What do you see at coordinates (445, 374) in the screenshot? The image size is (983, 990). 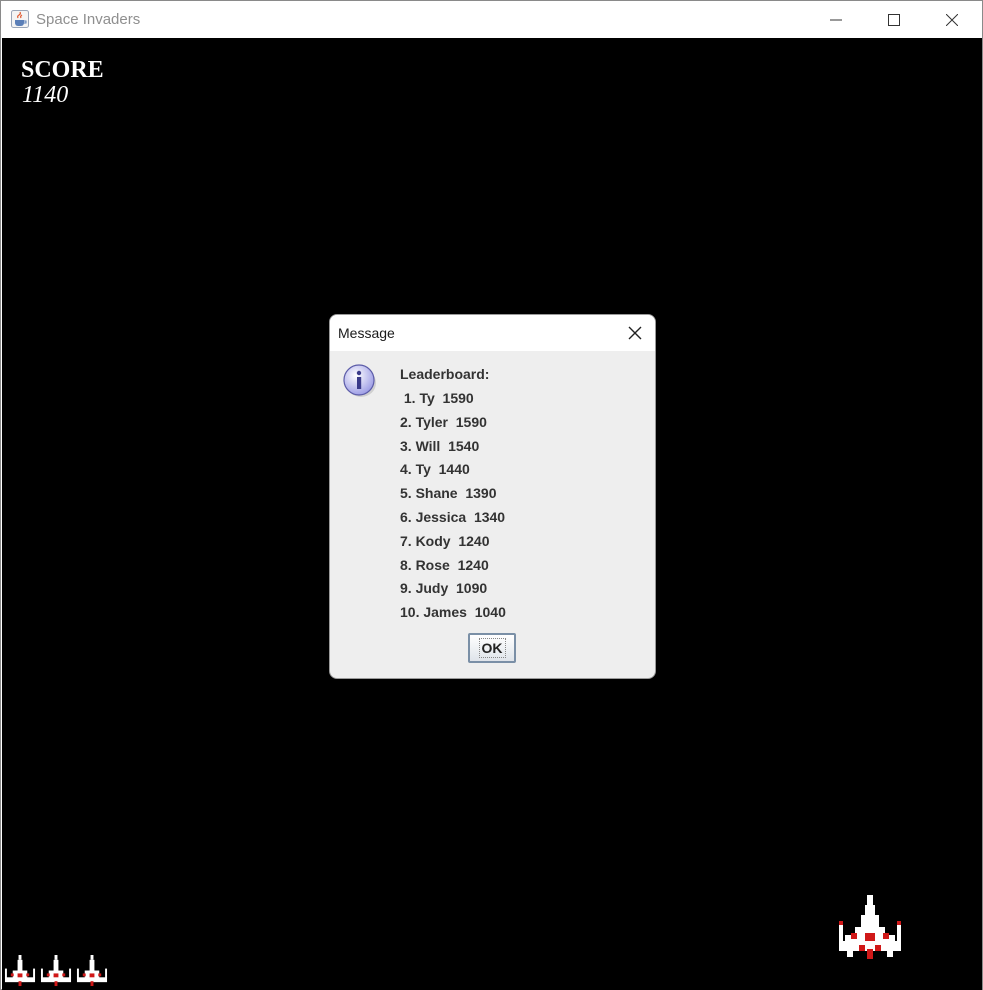 I see `leaderboard-heading: Leaderboard:` at bounding box center [445, 374].